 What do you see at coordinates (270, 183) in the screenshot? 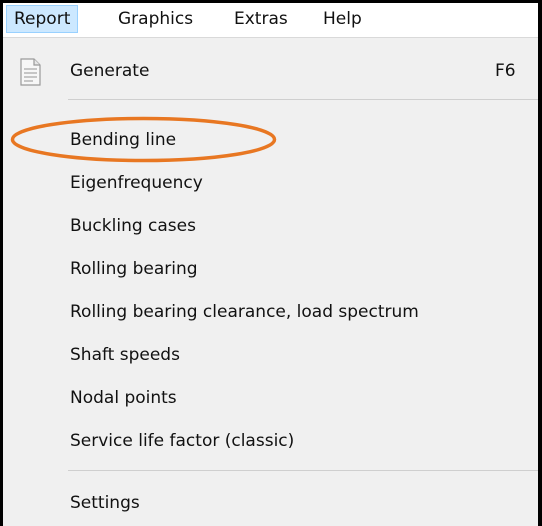
I see `menu-item-eigenfrequency: Eigenfrequency` at bounding box center [270, 183].